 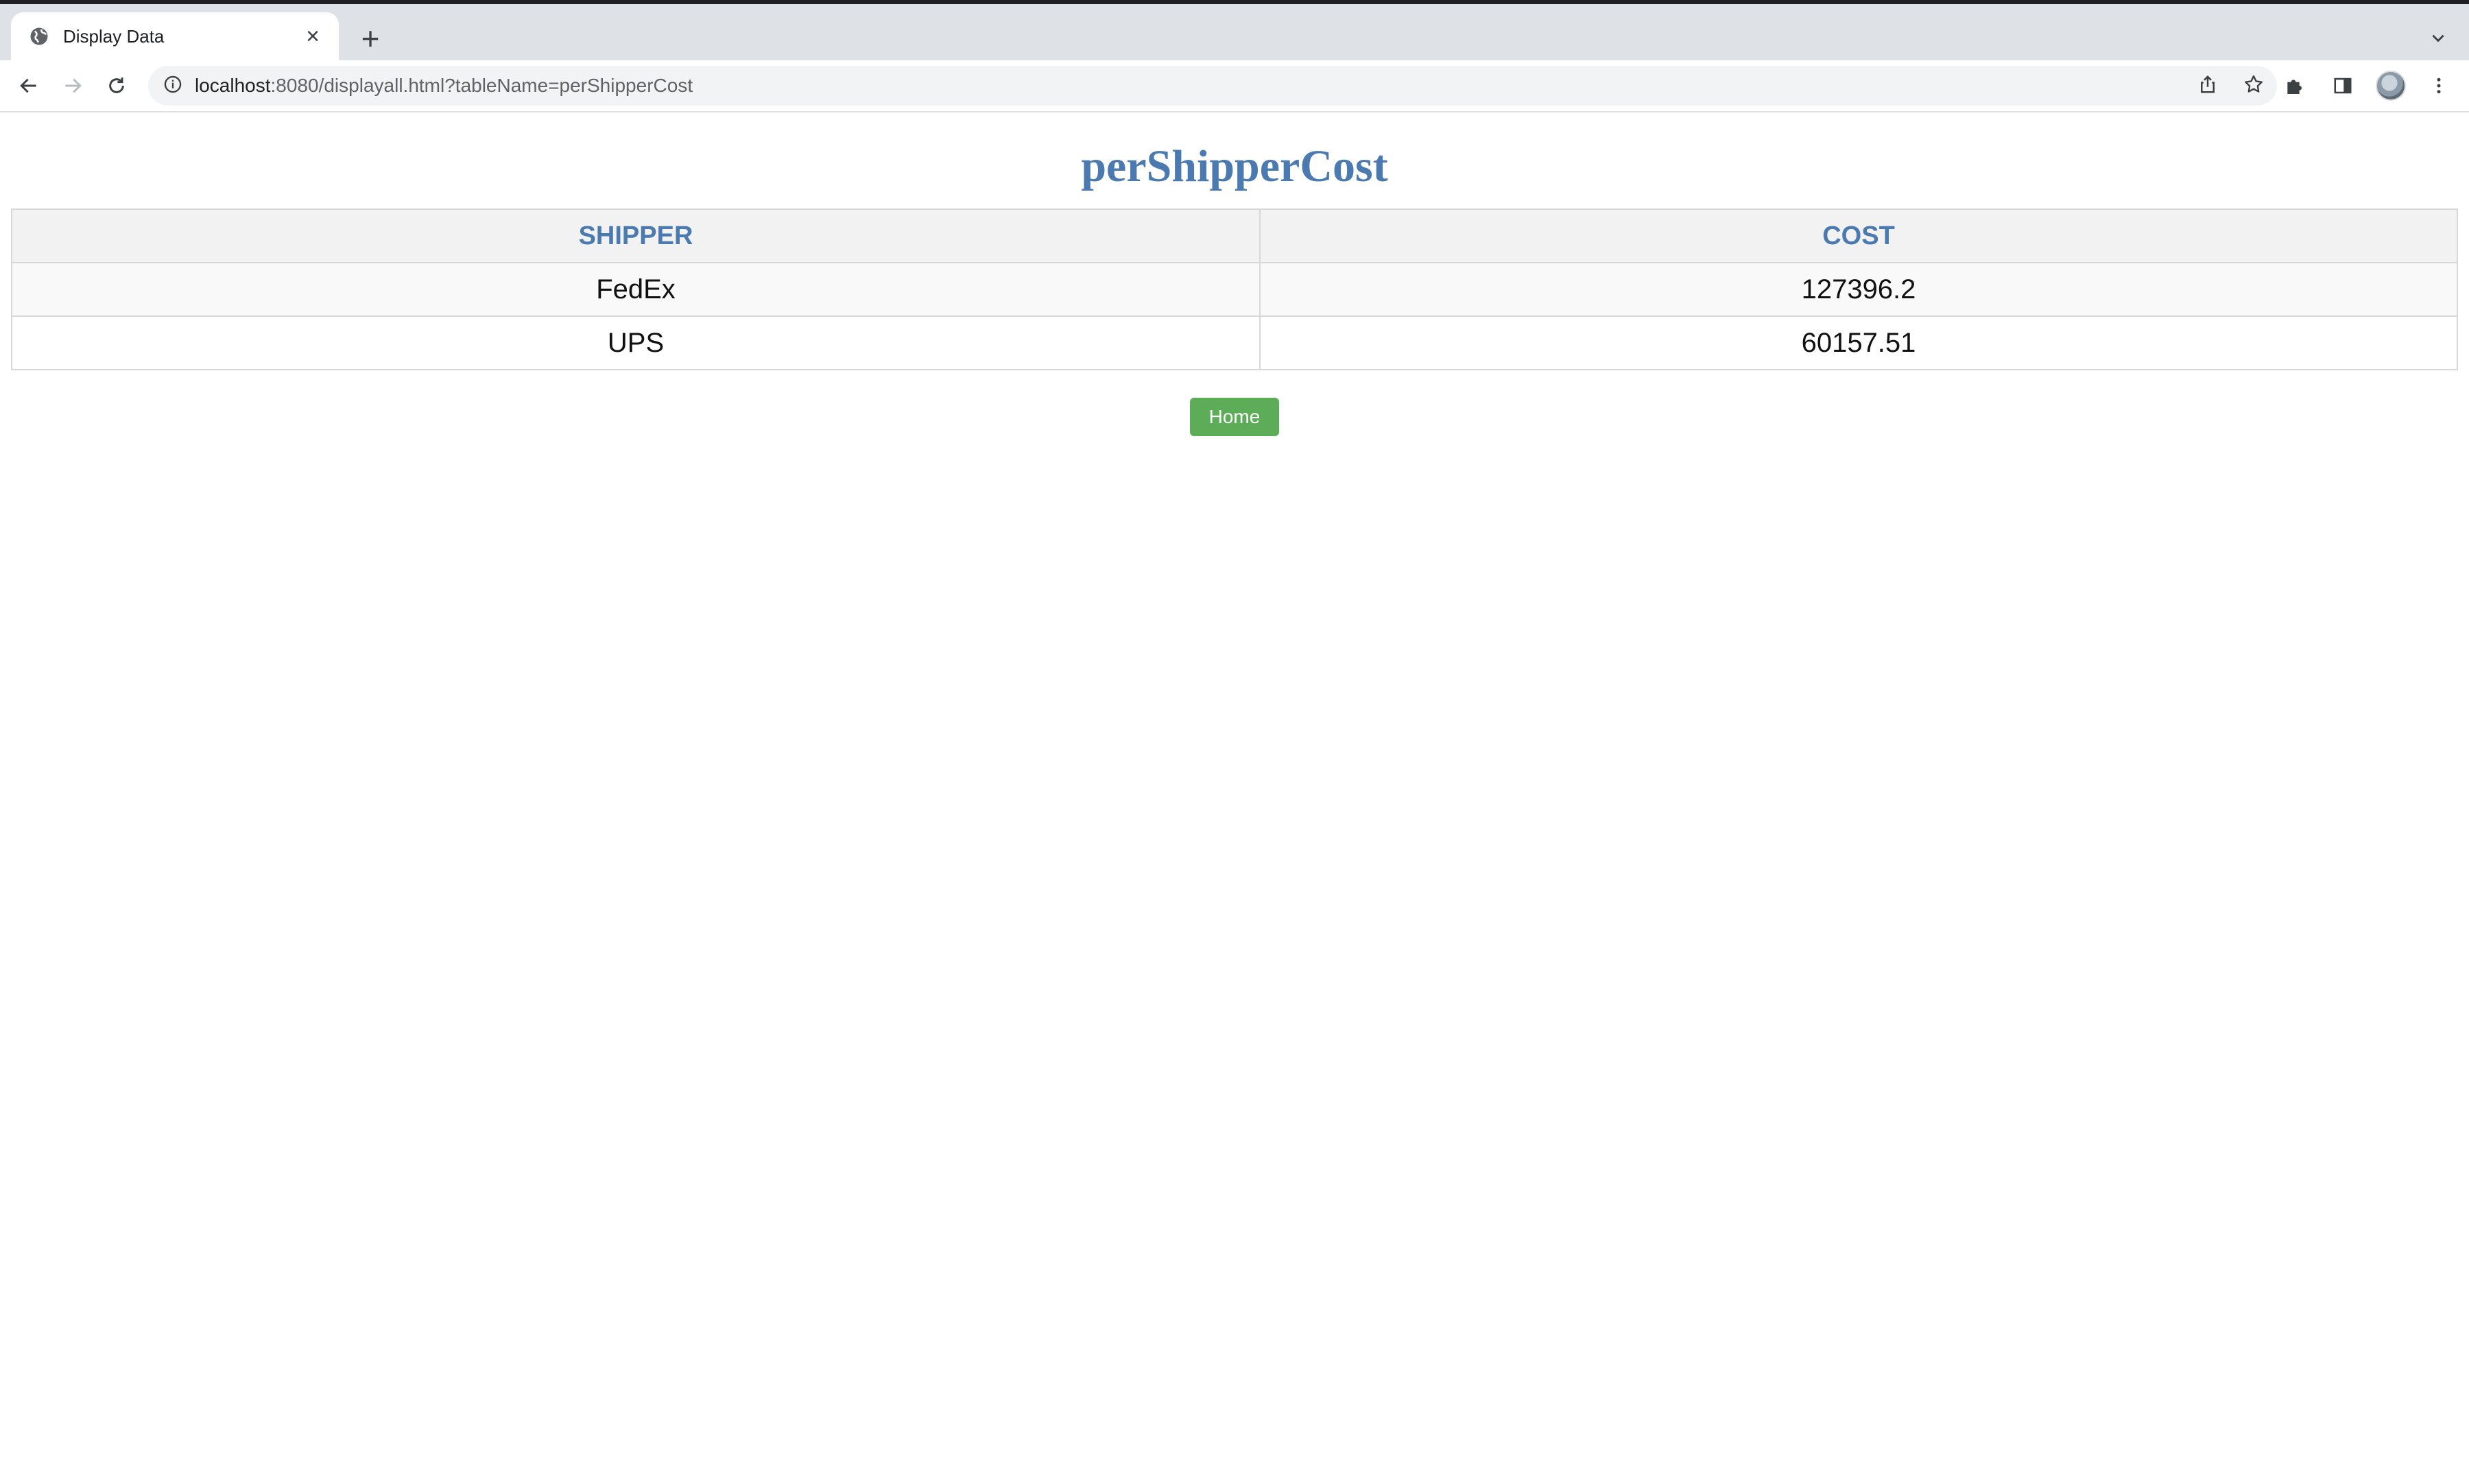 I want to click on back-icon, so click(x=29, y=85).